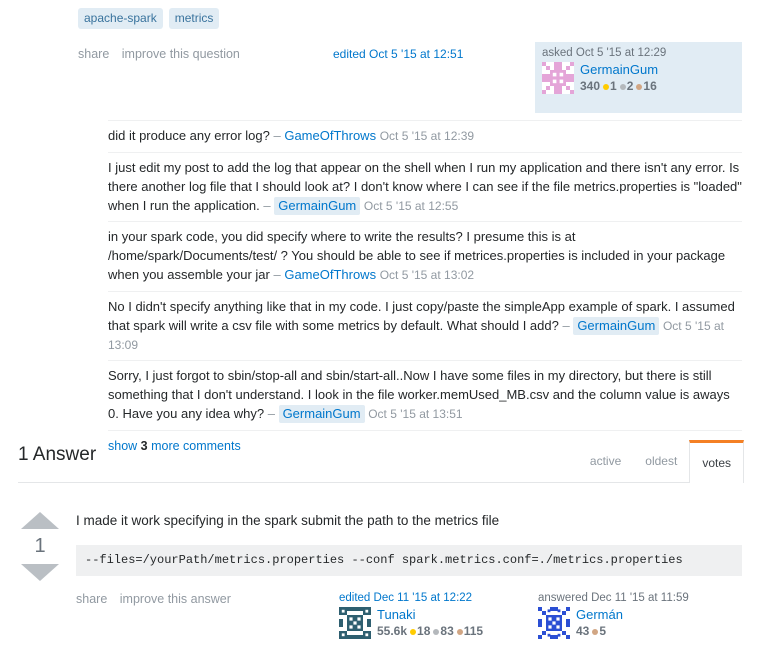  What do you see at coordinates (411, 205) in the screenshot?
I see `comment-time: Oct 5 '15 at 12:55` at bounding box center [411, 205].